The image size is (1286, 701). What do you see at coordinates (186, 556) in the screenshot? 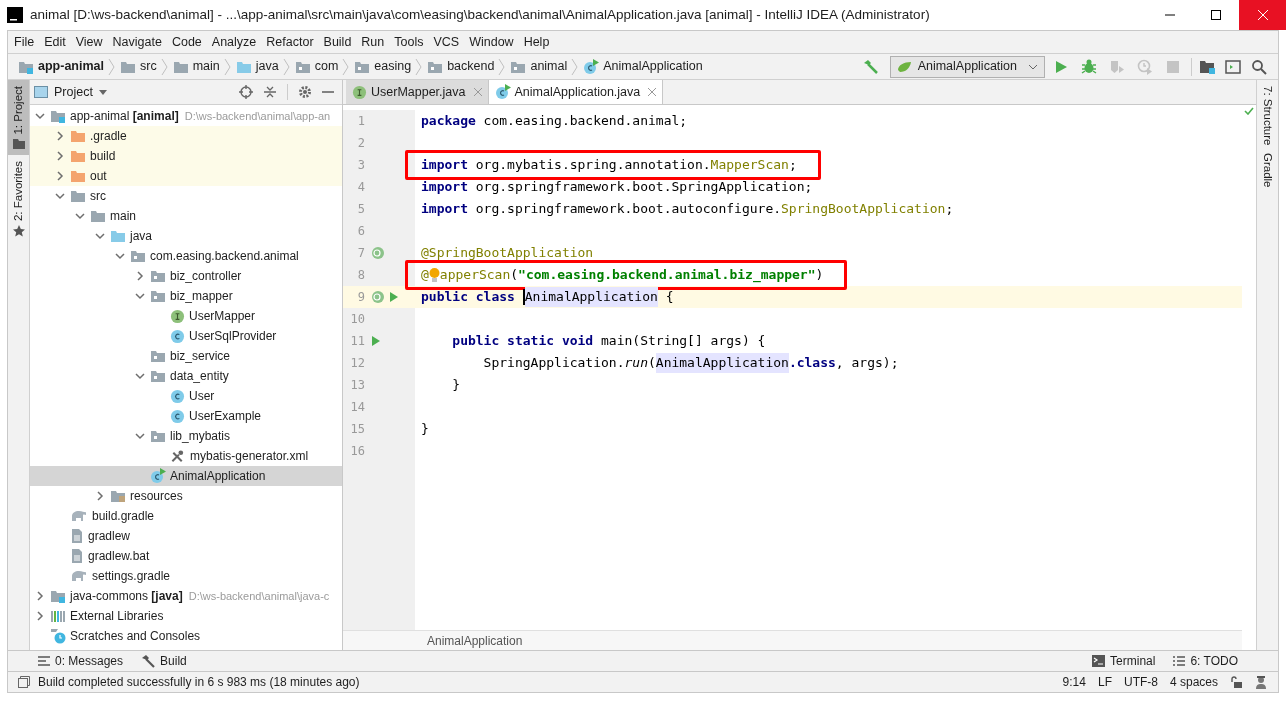
I see `tree-row: gradlew.bat` at bounding box center [186, 556].